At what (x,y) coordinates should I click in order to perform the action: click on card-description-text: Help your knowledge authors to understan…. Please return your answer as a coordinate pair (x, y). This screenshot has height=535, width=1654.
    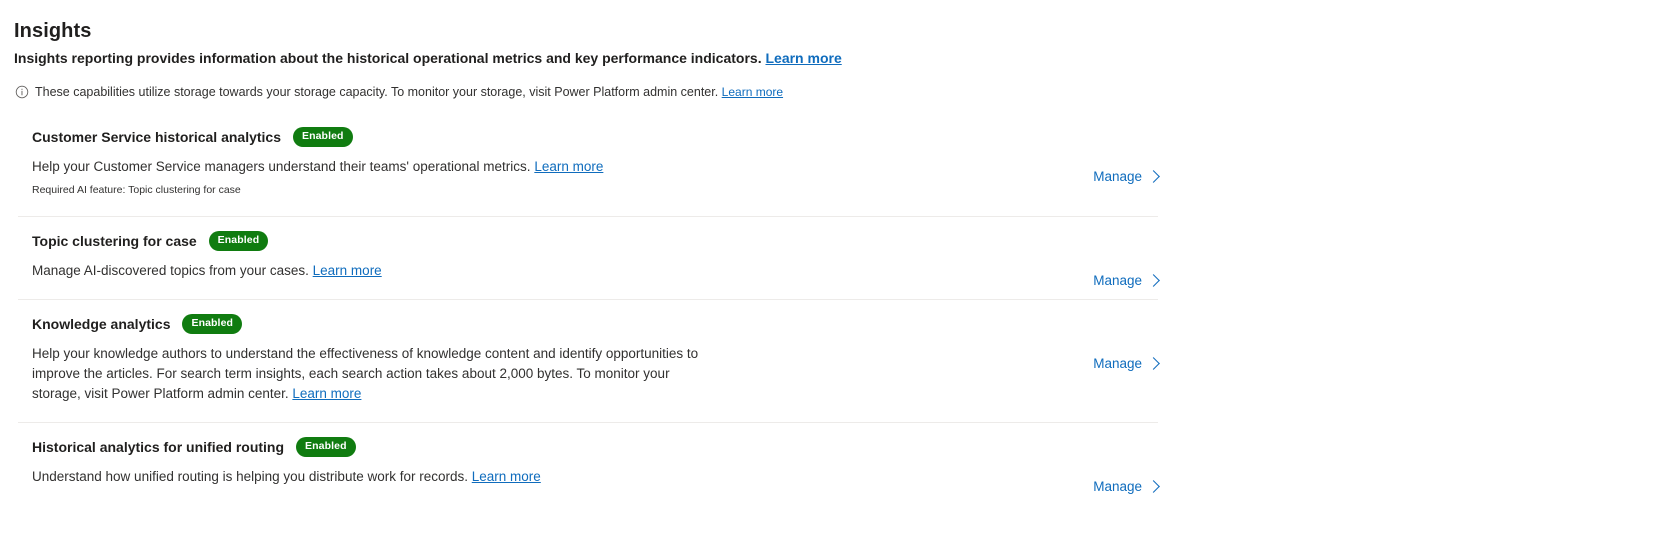
    Looking at the image, I should click on (365, 373).